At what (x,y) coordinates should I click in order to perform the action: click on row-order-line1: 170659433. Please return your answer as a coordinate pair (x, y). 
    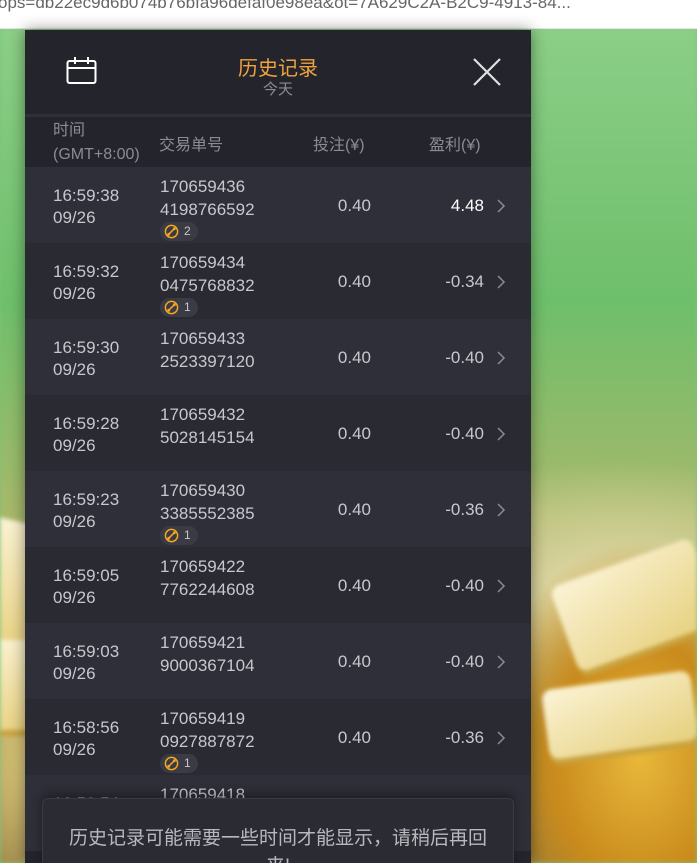
    Looking at the image, I should click on (203, 338).